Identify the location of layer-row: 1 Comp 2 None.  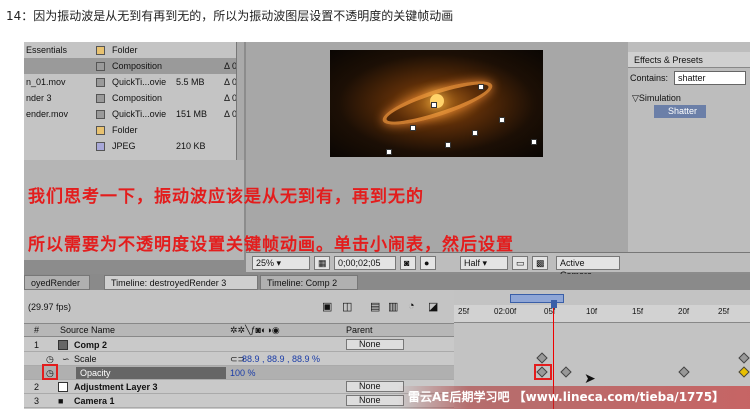
(239, 345).